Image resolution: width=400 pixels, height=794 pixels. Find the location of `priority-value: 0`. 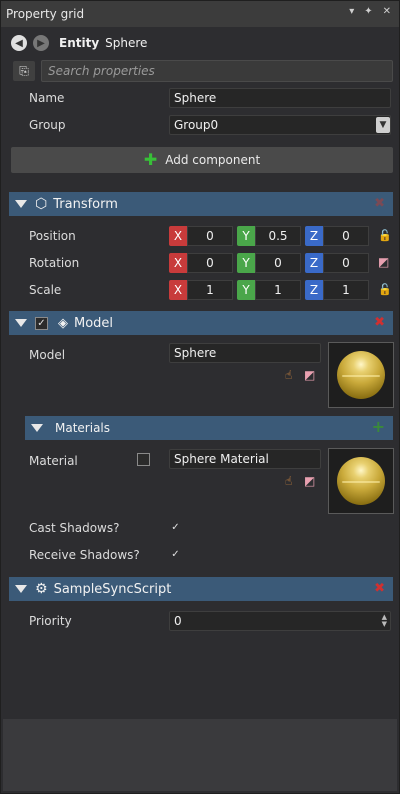

priority-value: 0 is located at coordinates (178, 621).